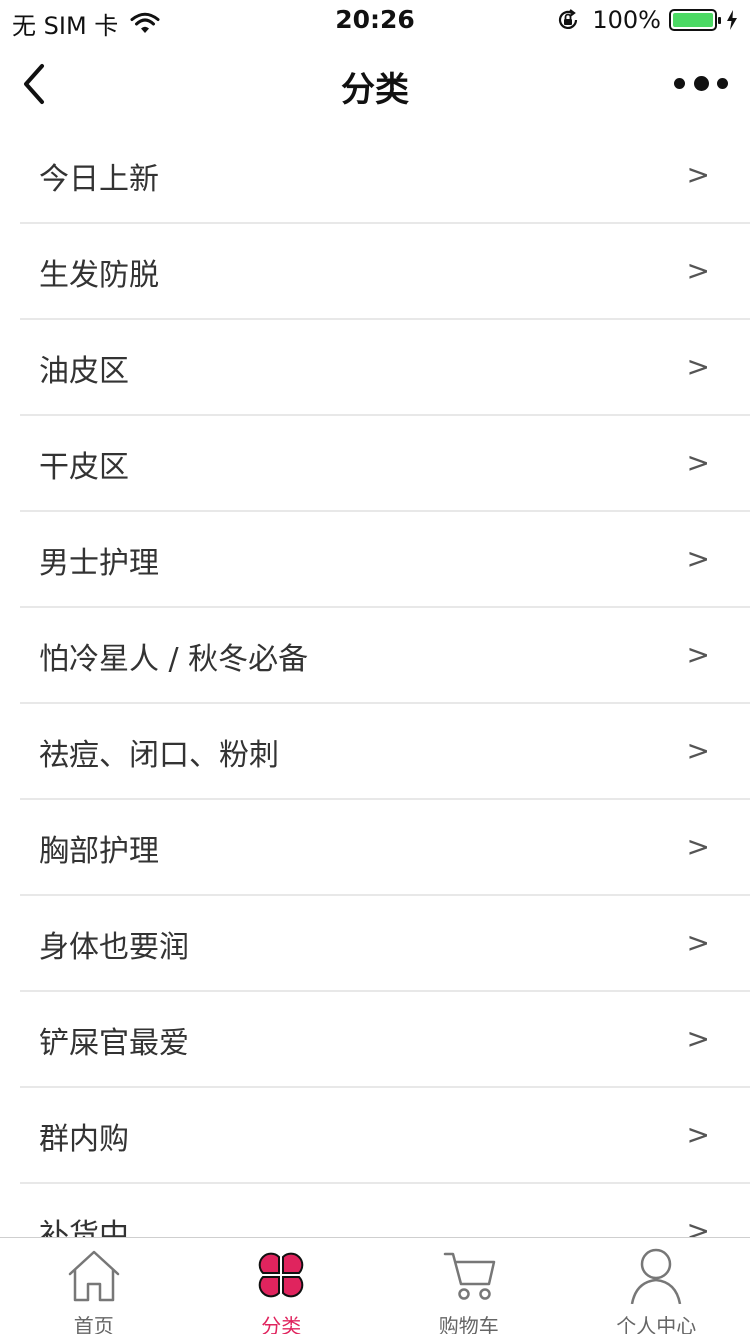 This screenshot has height=1334, width=750. I want to click on category-item: 胸部护理 >, so click(385, 848).